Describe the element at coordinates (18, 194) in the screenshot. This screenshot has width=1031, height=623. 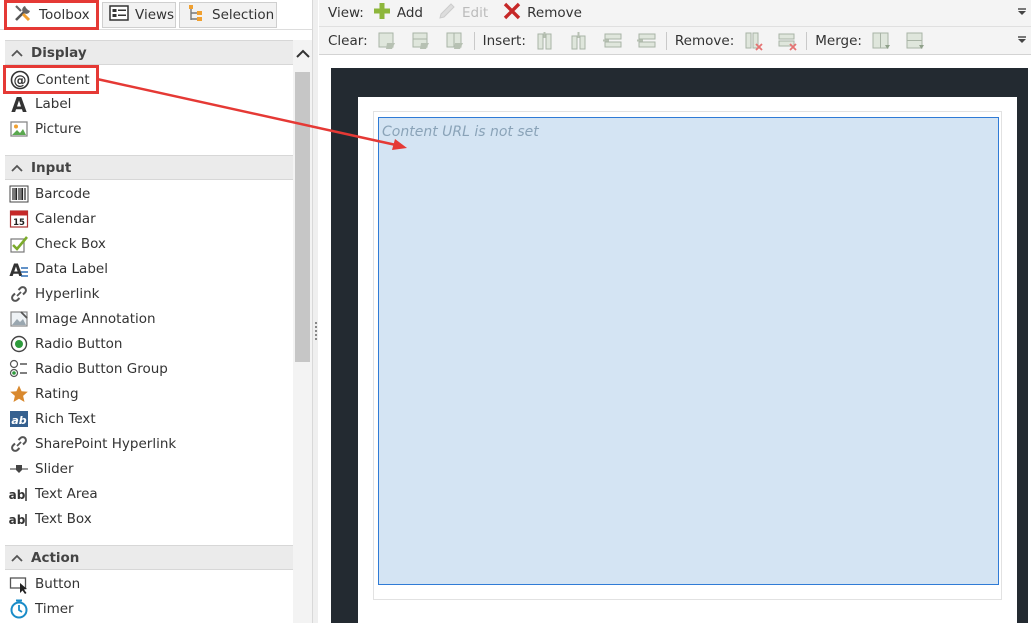
I see `barcode-icon` at that location.